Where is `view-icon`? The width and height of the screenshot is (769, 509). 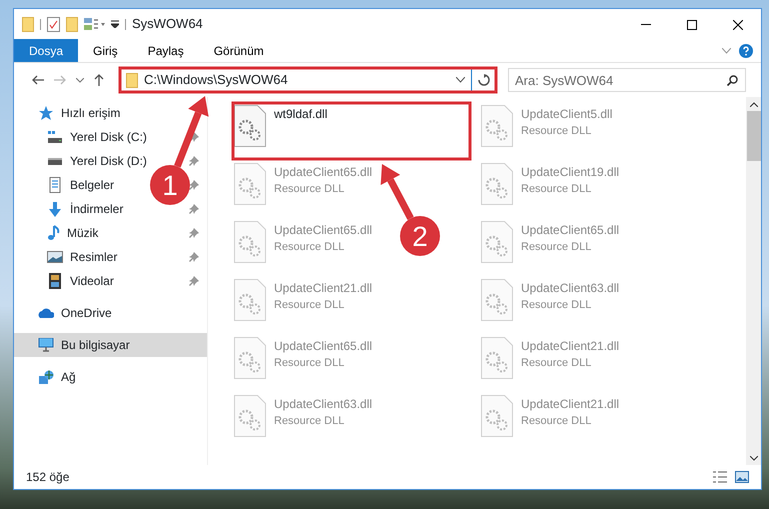 view-icon is located at coordinates (94, 24).